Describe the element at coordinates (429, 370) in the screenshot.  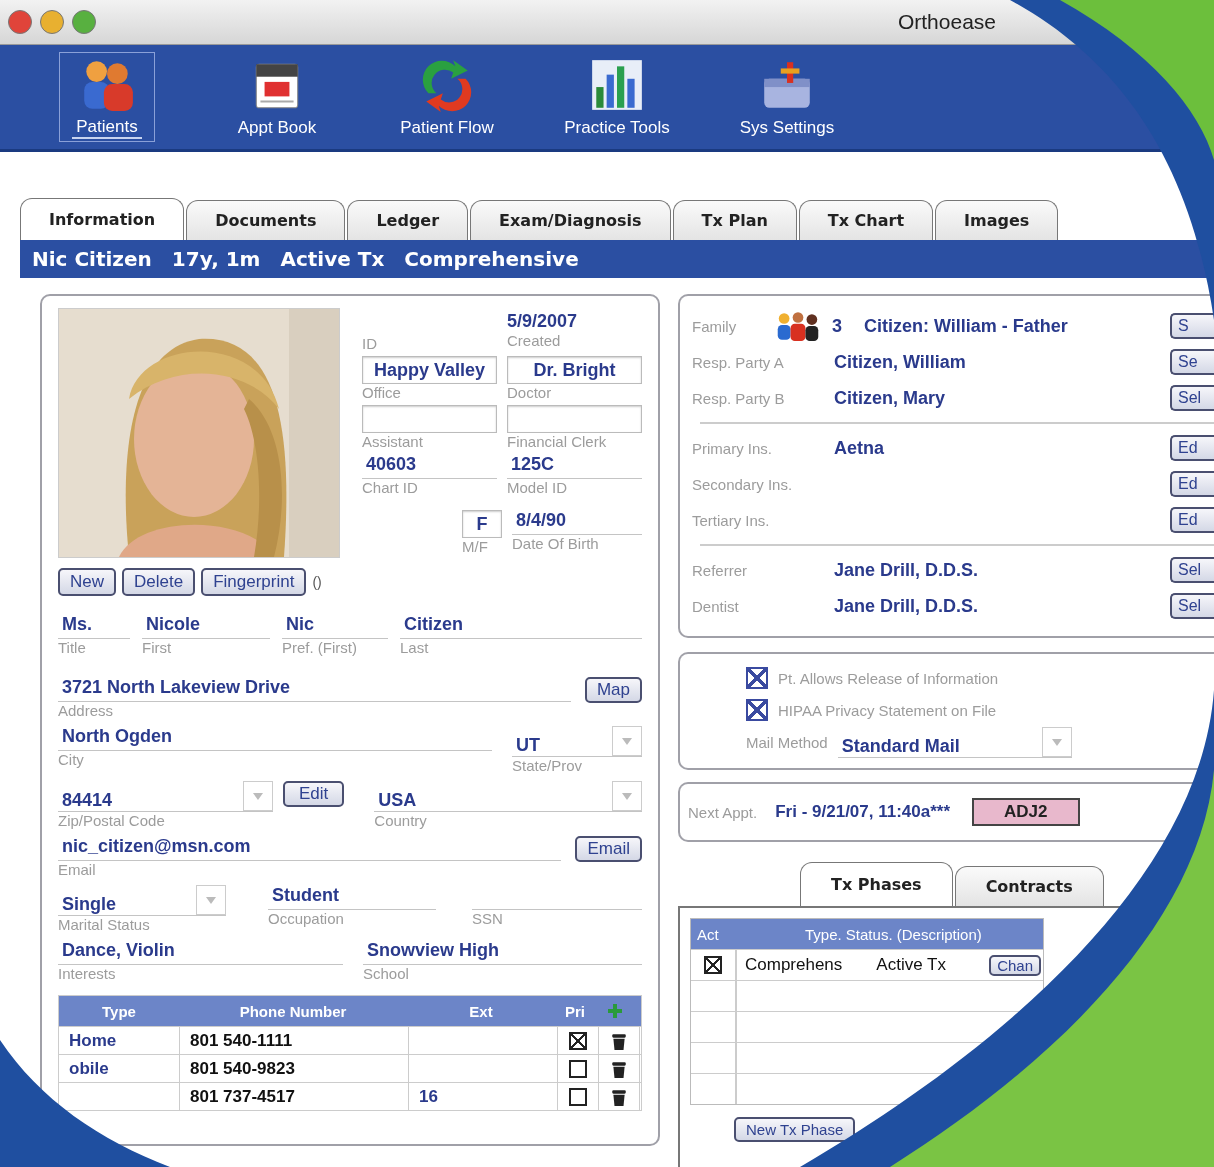
I see `input-field: Happy Valley` at that location.